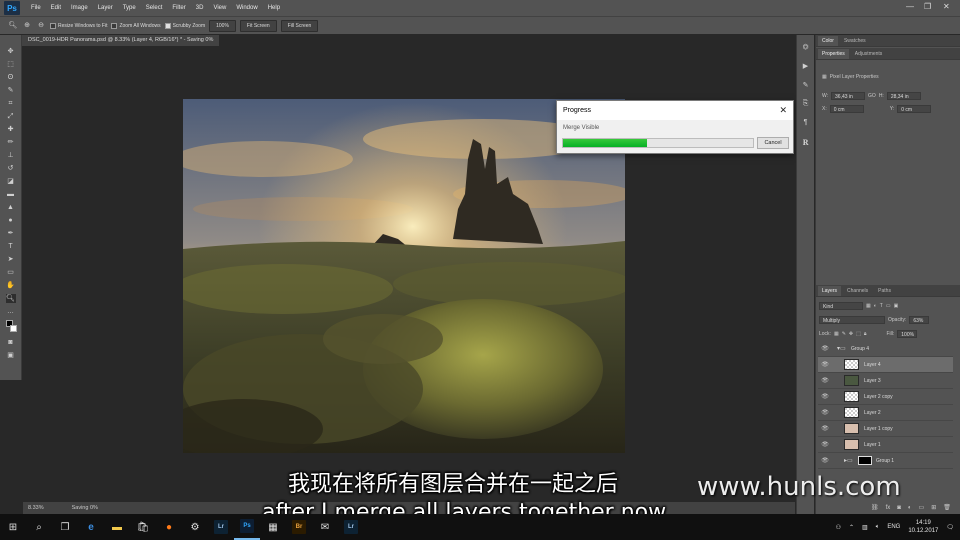  I want to click on gradient-tool-icon: ▬, so click(11, 194).